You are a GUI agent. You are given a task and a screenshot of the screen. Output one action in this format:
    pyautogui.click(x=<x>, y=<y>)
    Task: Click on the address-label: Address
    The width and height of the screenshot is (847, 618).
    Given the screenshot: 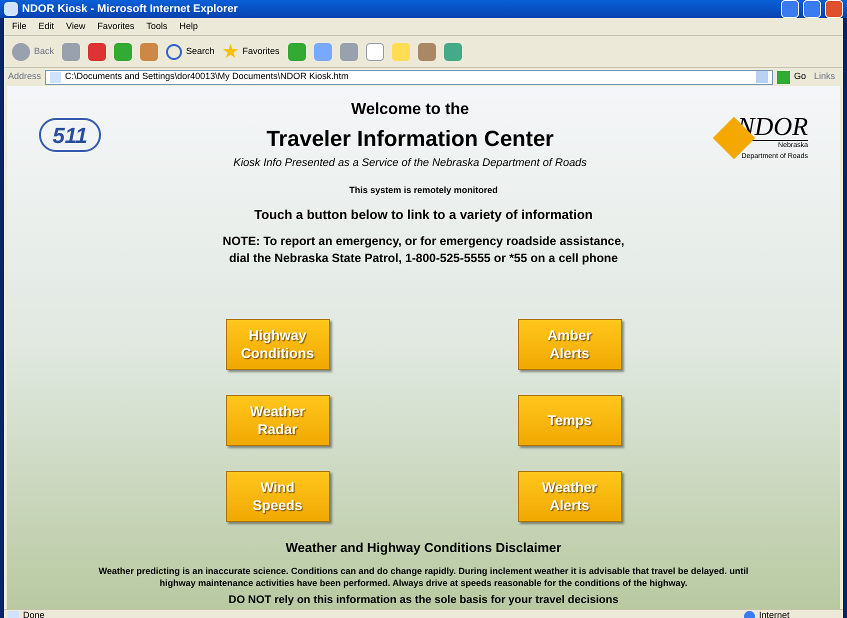 What is the action you would take?
    pyautogui.click(x=25, y=77)
    